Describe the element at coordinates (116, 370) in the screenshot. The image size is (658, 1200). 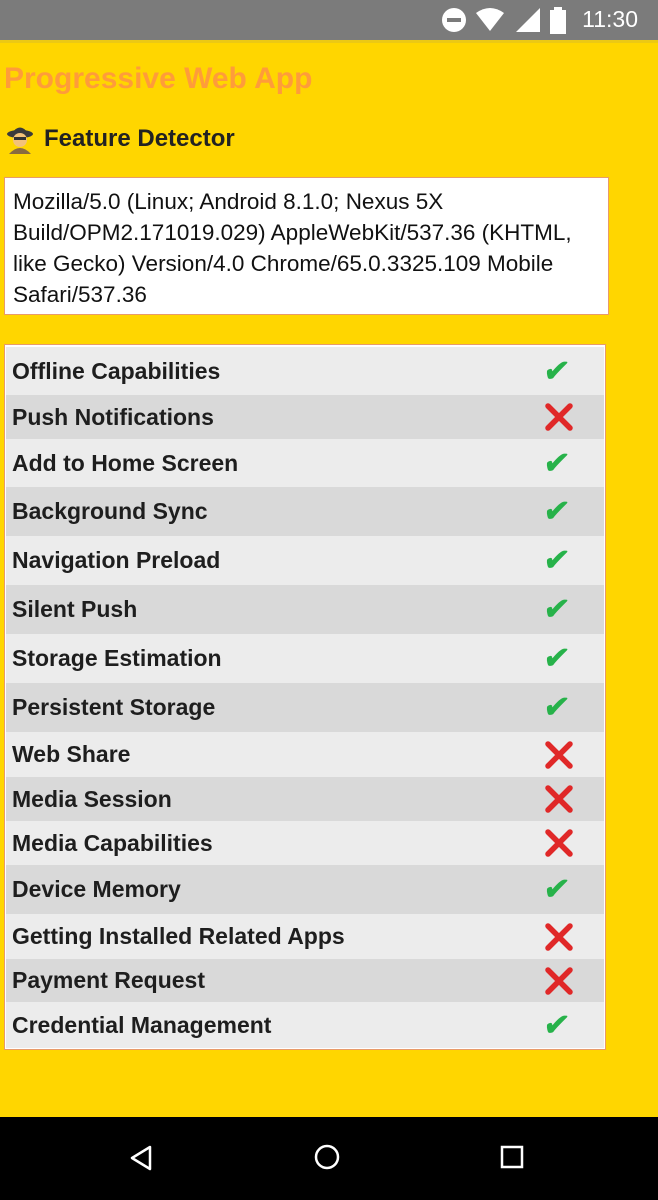
I see `feature-label: Offline Capabilities` at that location.